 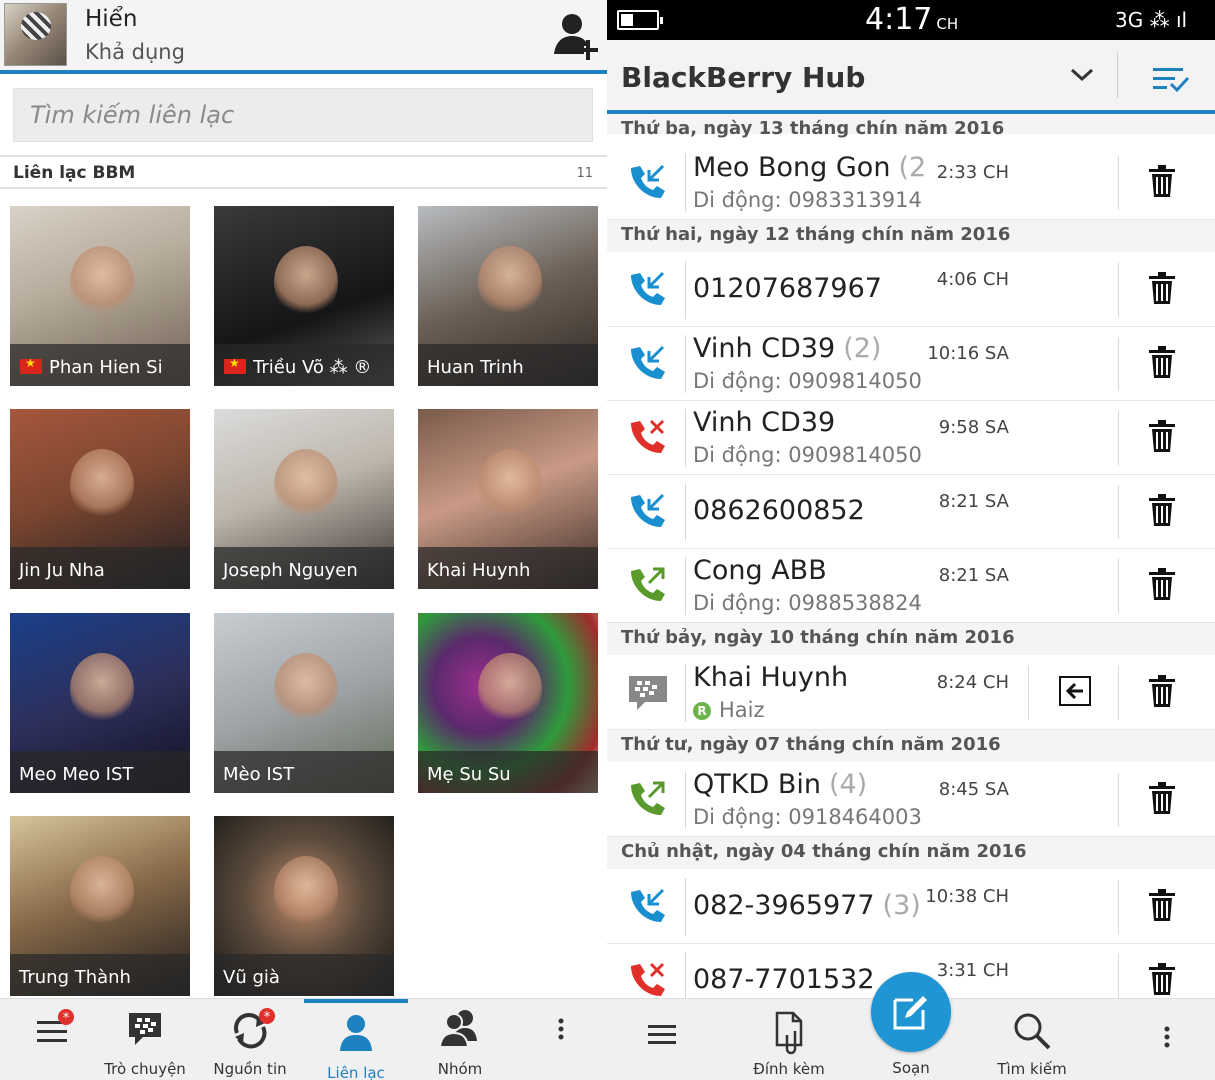 I want to click on reply-button, so click(x=1075, y=693).